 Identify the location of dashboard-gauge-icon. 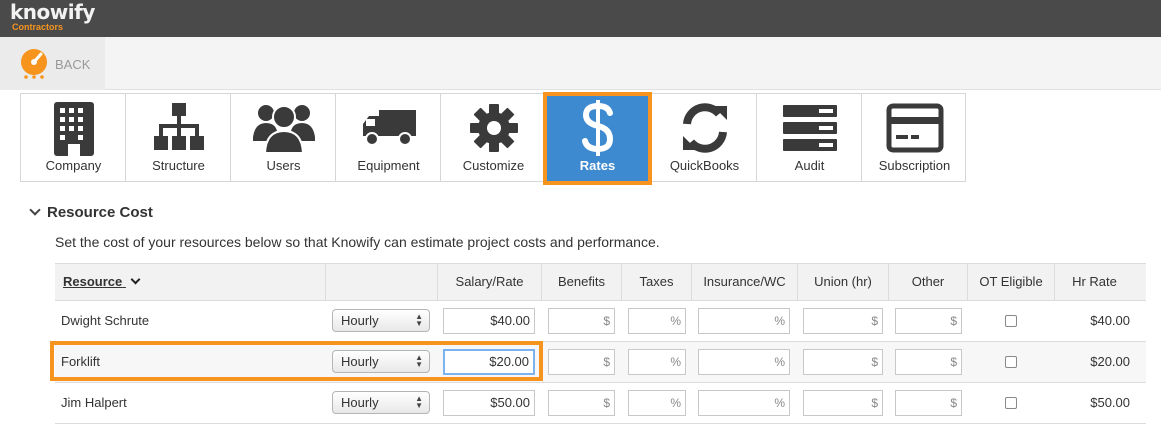
(34, 64).